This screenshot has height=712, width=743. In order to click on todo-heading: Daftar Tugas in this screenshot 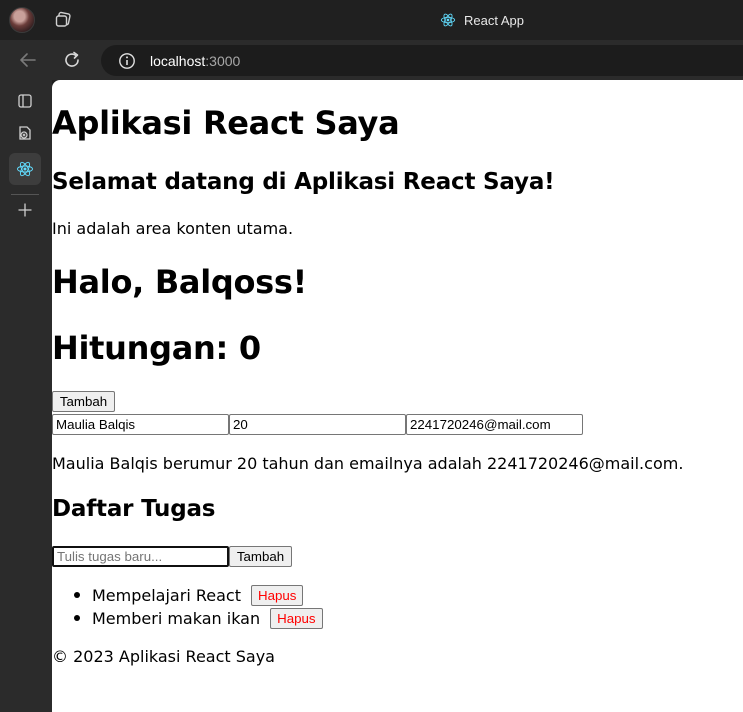, I will do `click(134, 509)`.